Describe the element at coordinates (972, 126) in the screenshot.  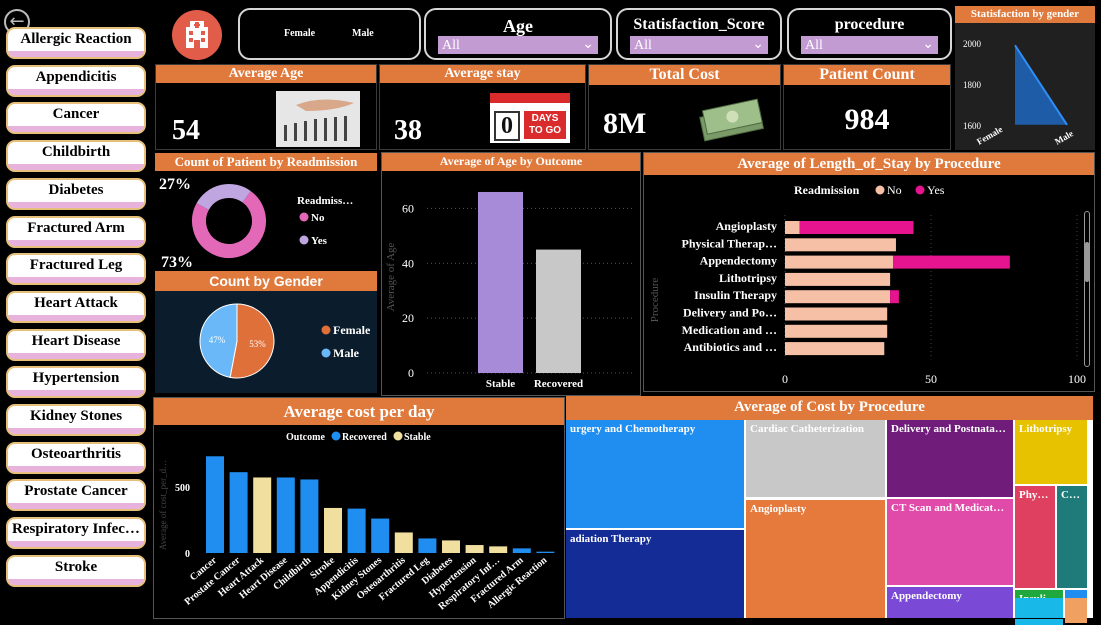
I see `y-tick-label: 1600` at that location.